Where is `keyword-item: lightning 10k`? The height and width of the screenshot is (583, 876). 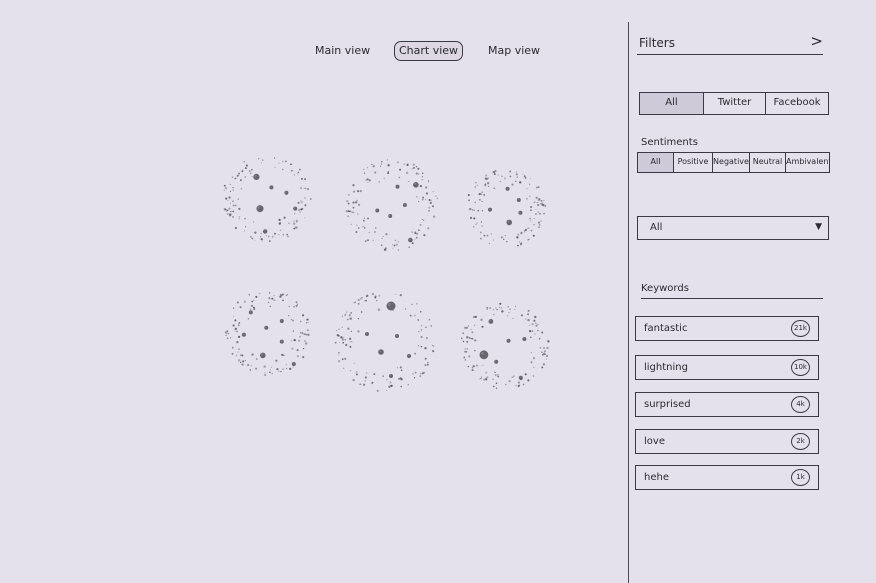
keyword-item: lightning 10k is located at coordinates (727, 367).